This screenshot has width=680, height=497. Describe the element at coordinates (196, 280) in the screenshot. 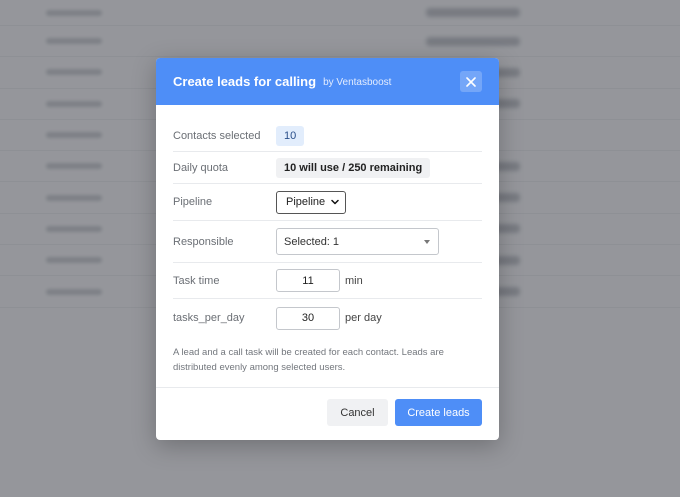

I see `task-time-label: Task time` at that location.